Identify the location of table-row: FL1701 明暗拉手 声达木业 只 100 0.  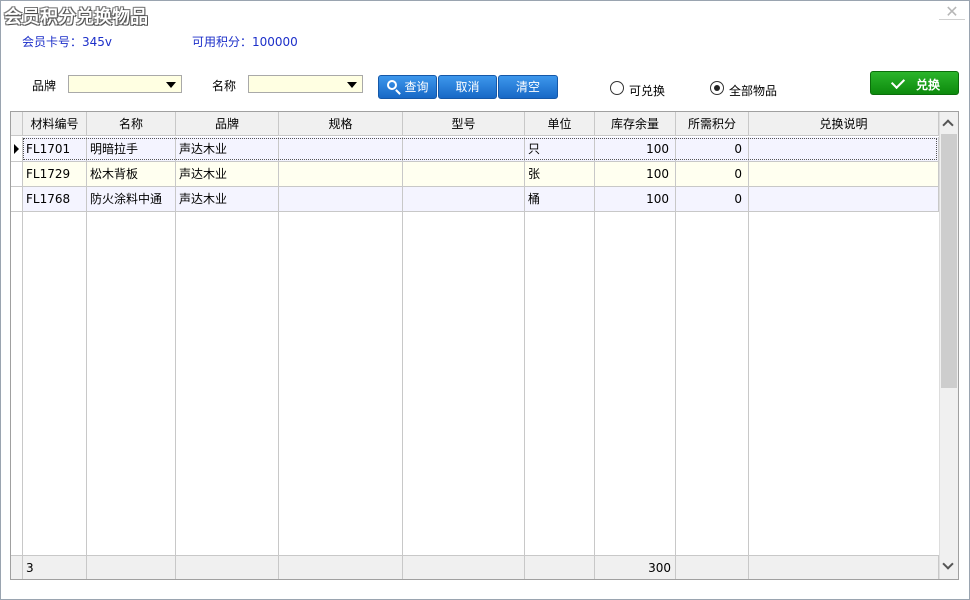
(475, 149).